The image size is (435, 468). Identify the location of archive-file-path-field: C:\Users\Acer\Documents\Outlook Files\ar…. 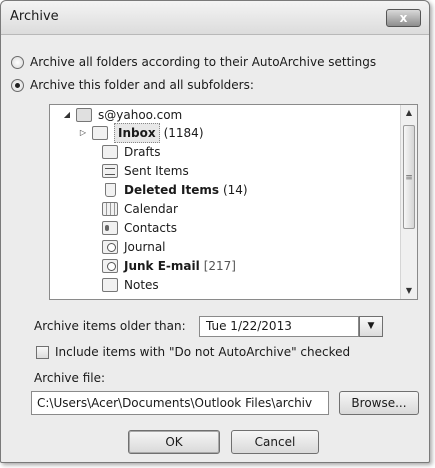
(180, 403).